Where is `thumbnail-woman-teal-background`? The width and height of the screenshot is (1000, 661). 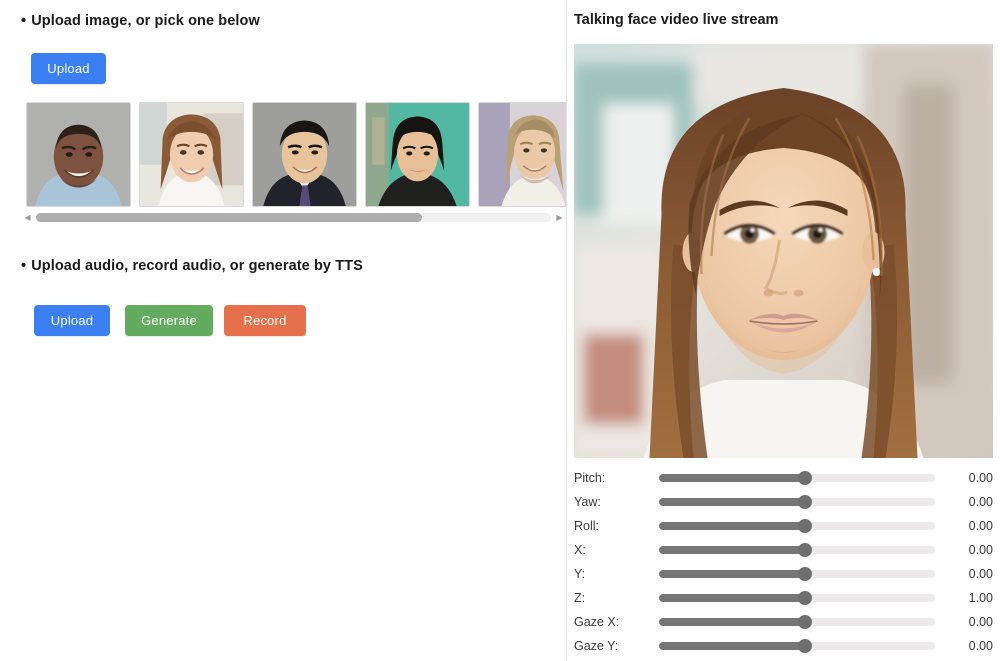 thumbnail-woman-teal-background is located at coordinates (417, 154).